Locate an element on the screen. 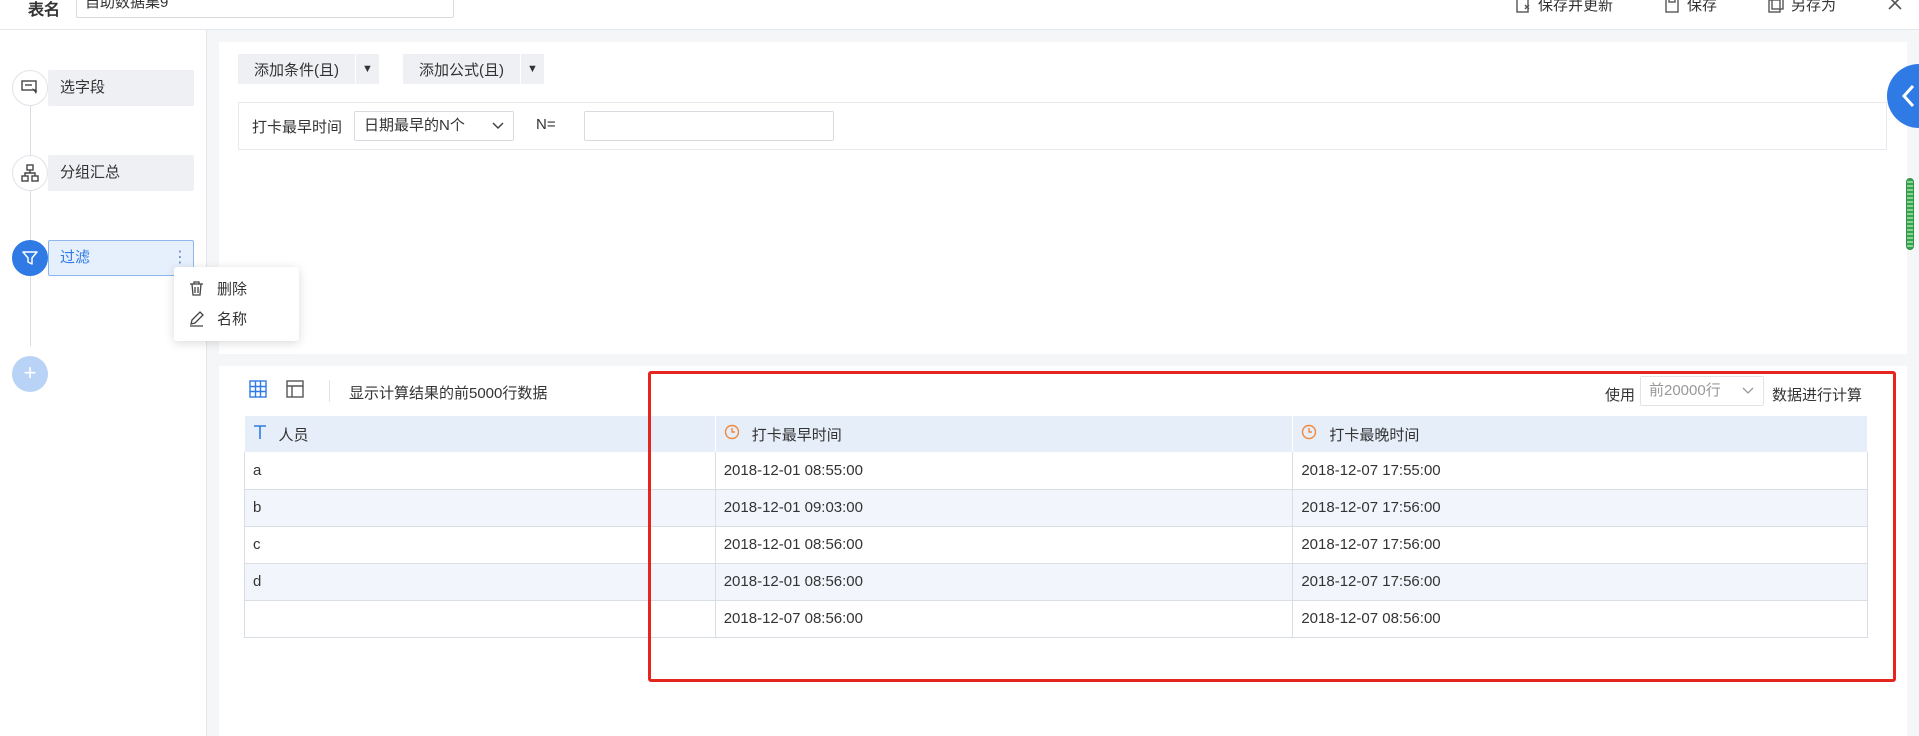 This screenshot has width=1919, height=736. table-cell: 2018-12-01 09:03:00 is located at coordinates (1004, 508).